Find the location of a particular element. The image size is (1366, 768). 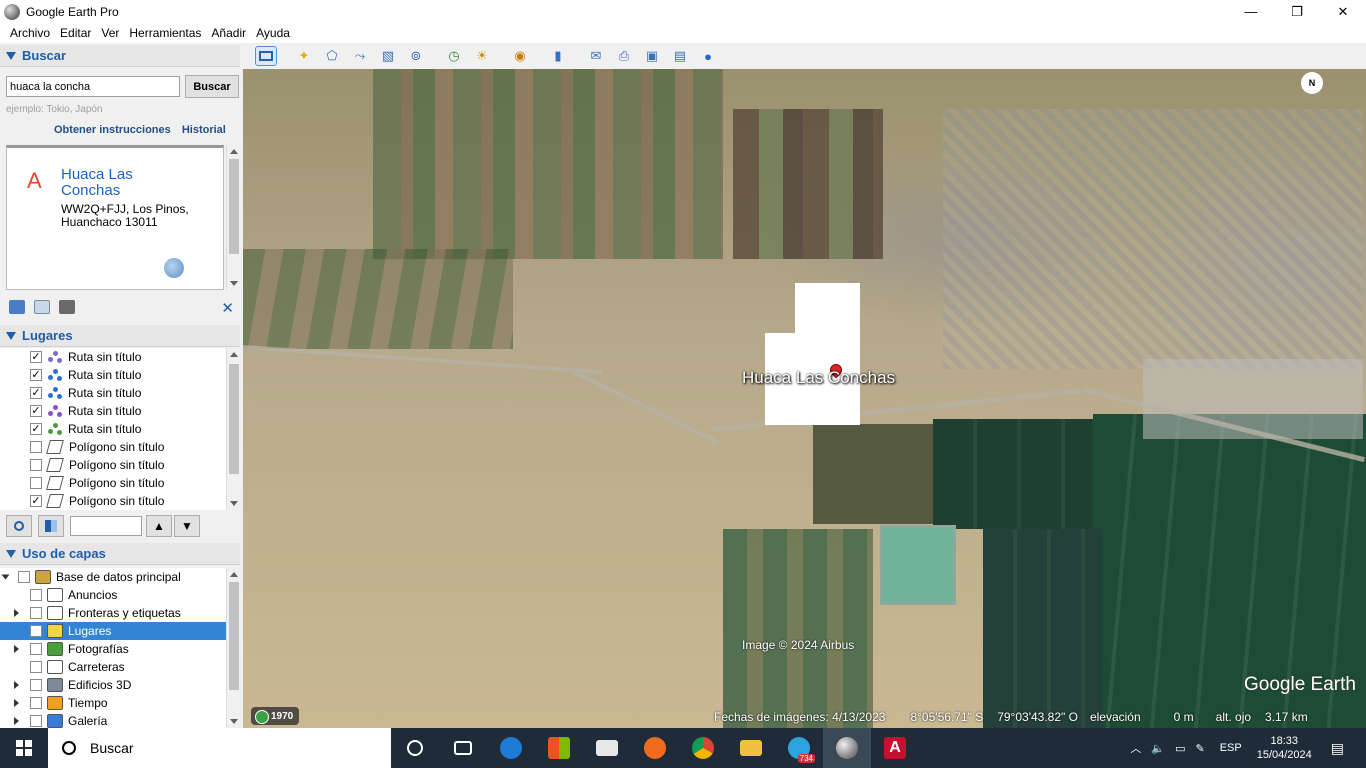

result-scrollbar is located at coordinates (233, 217).